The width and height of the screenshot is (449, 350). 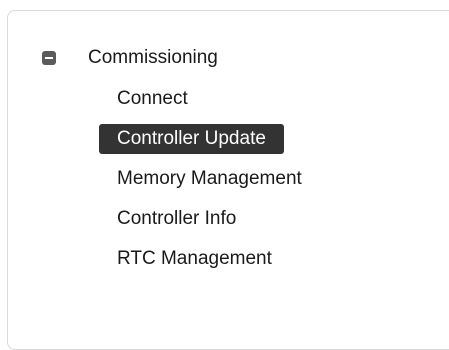 What do you see at coordinates (152, 98) in the screenshot?
I see `tree-item-label: Connect` at bounding box center [152, 98].